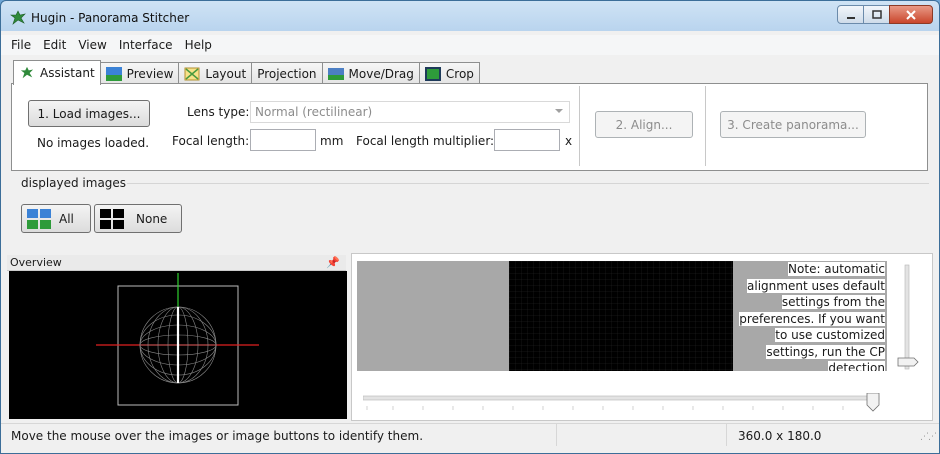 The width and height of the screenshot is (940, 454). I want to click on maximize-icon, so click(876, 14).